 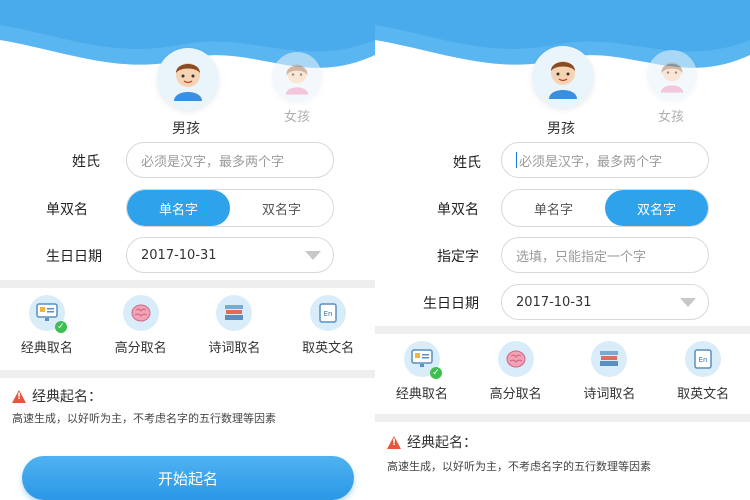 What do you see at coordinates (581, 257) in the screenshot?
I see `fixed-char-placeholder: 选填，只能指定一个字` at bounding box center [581, 257].